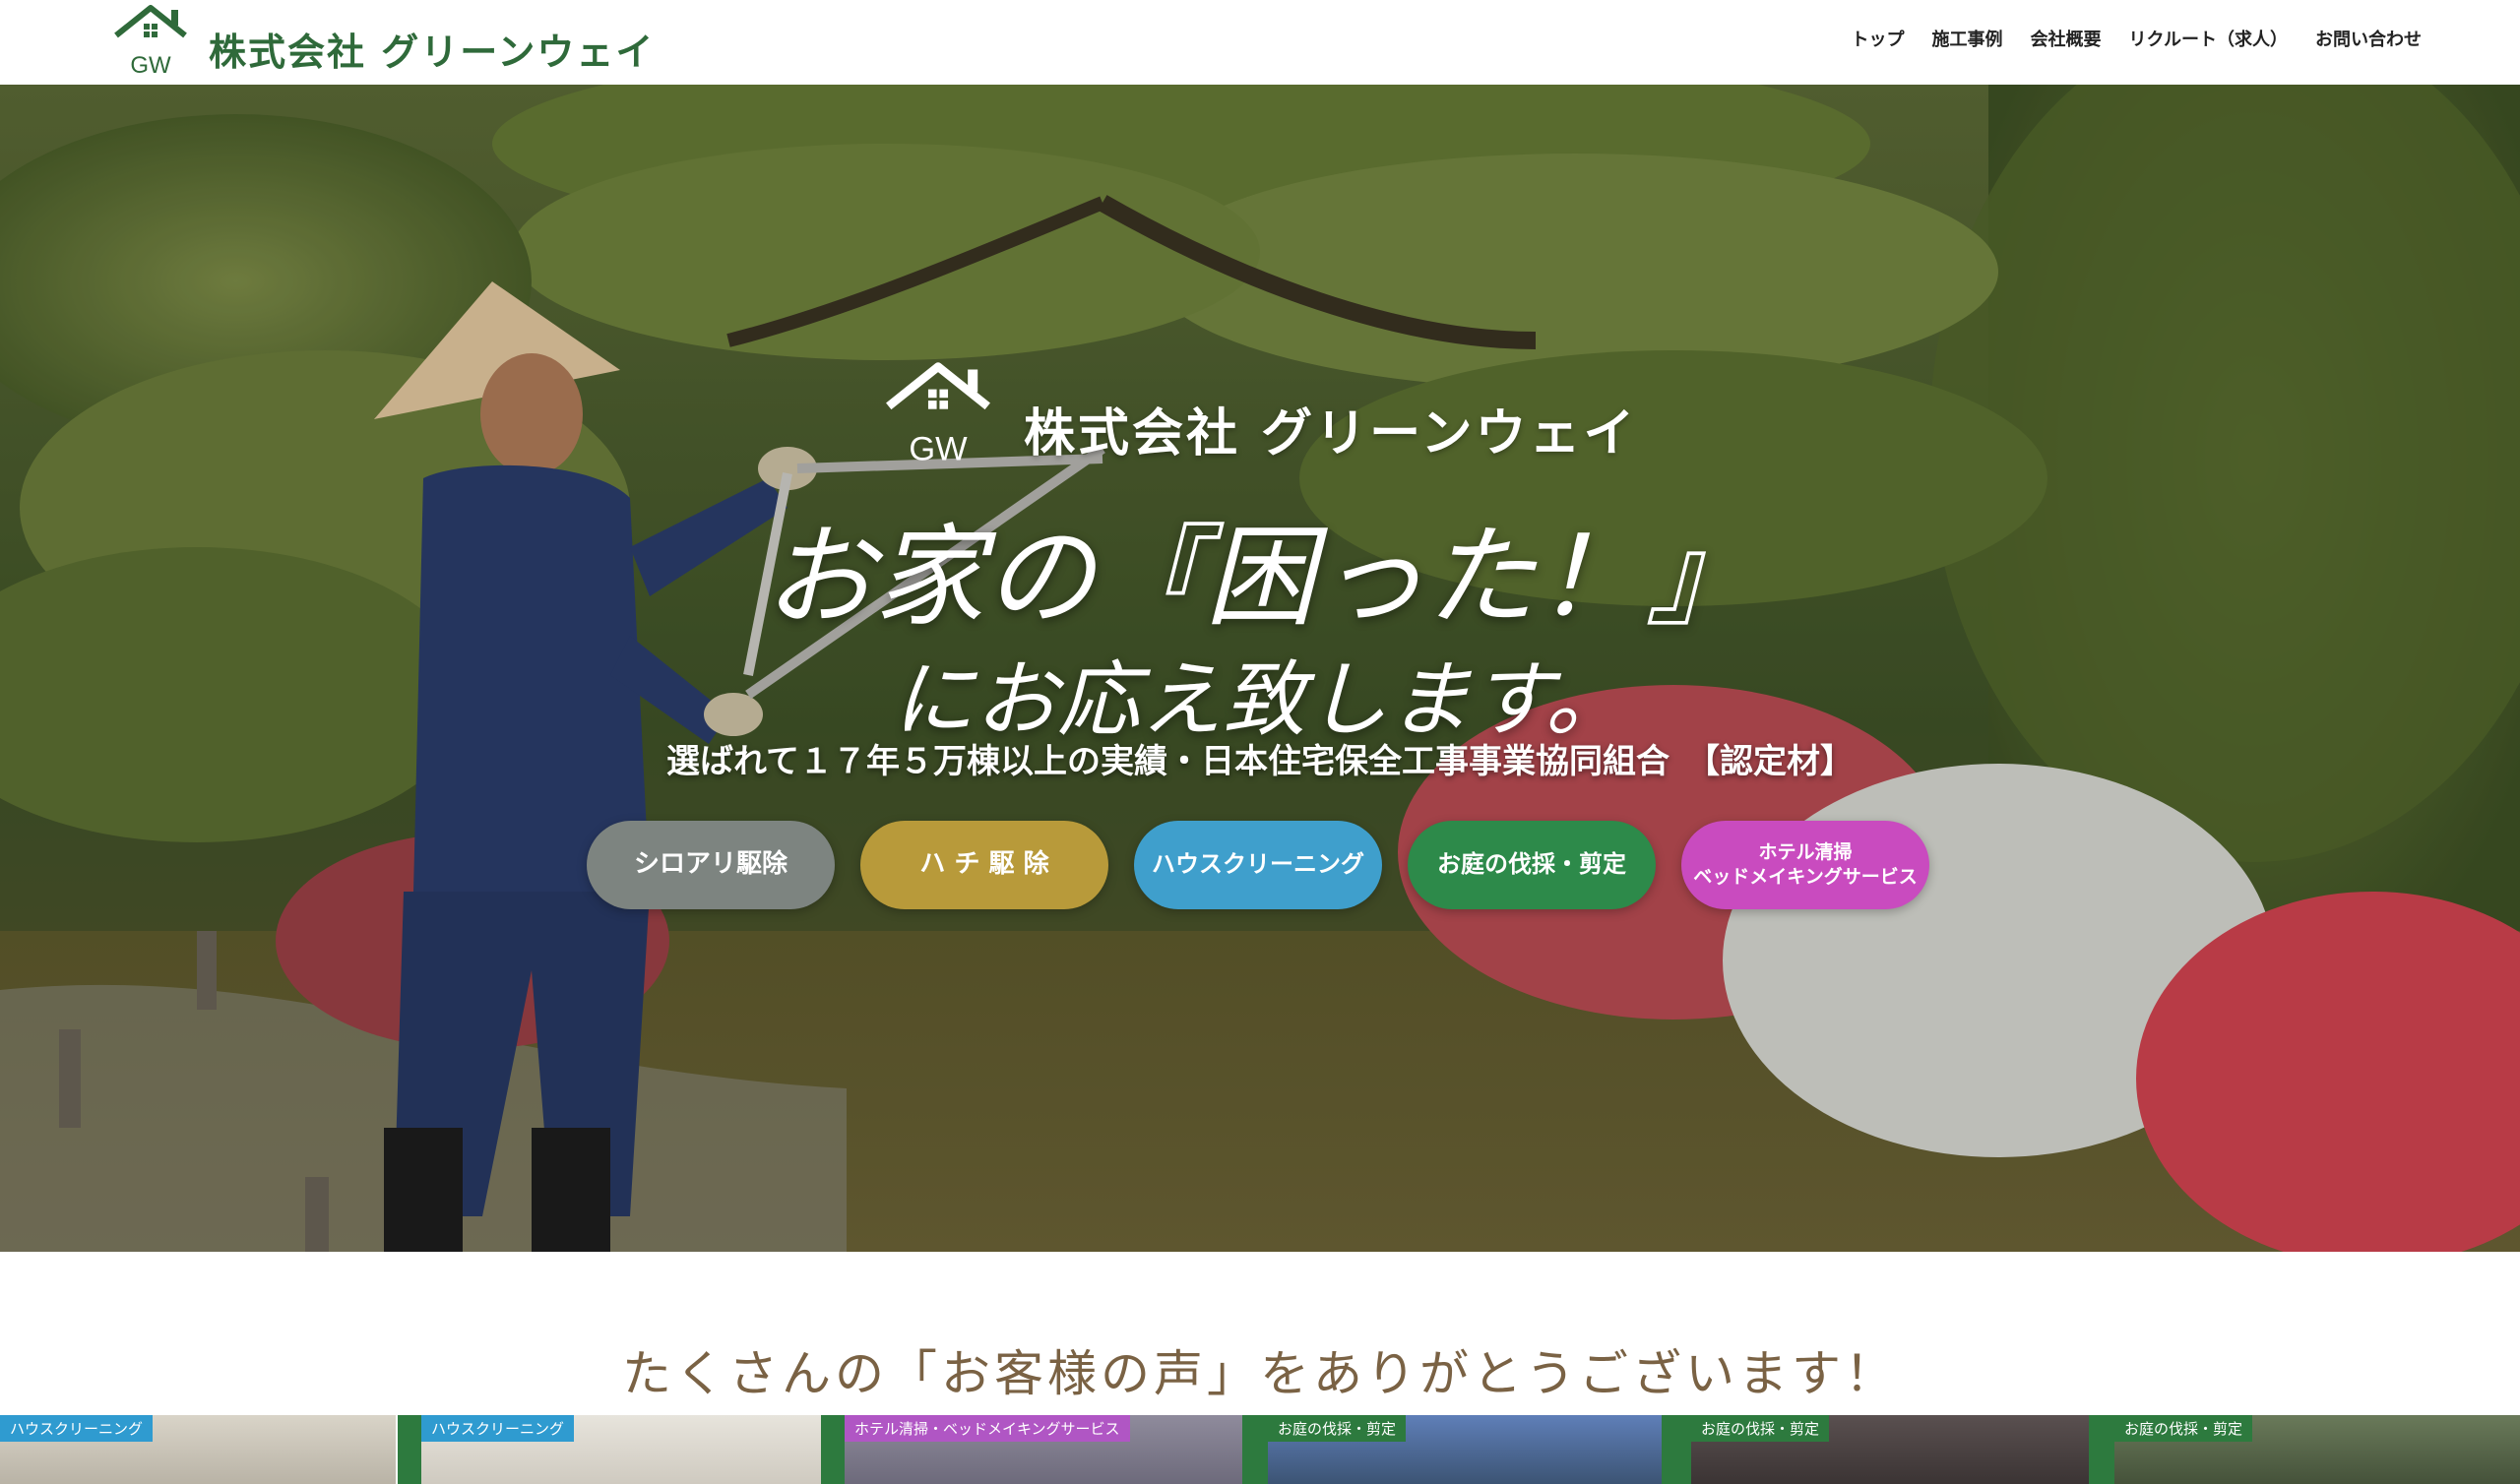 This screenshot has width=2520, height=1484. What do you see at coordinates (1532, 865) in the screenshot?
I see `service-garden-button: お庭の伐採・剪定` at bounding box center [1532, 865].